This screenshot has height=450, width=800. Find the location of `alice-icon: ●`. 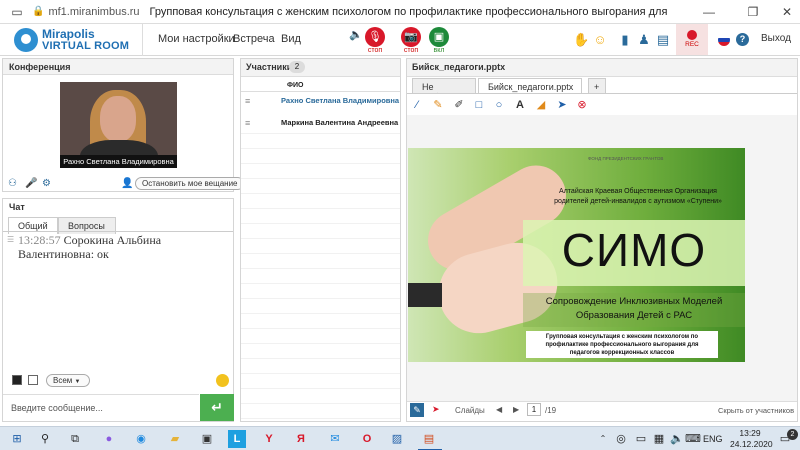

alice-icon: ● is located at coordinates (109, 439).